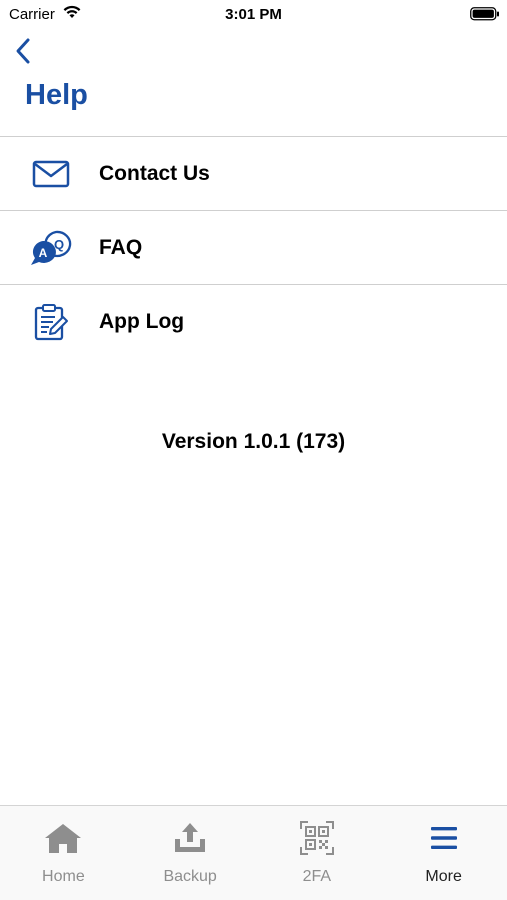 Image resolution: width=507 pixels, height=900 pixels. Describe the element at coordinates (63, 876) in the screenshot. I see `tab-label: Home` at that location.